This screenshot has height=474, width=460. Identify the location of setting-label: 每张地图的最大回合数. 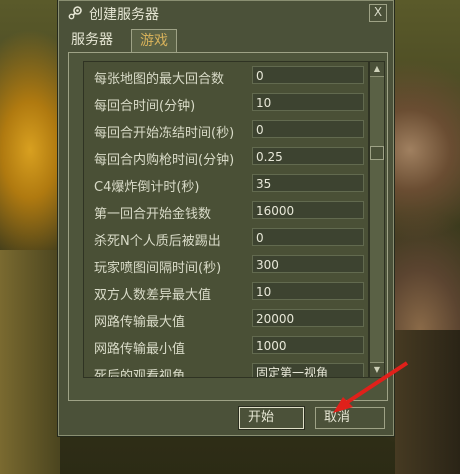
(159, 79).